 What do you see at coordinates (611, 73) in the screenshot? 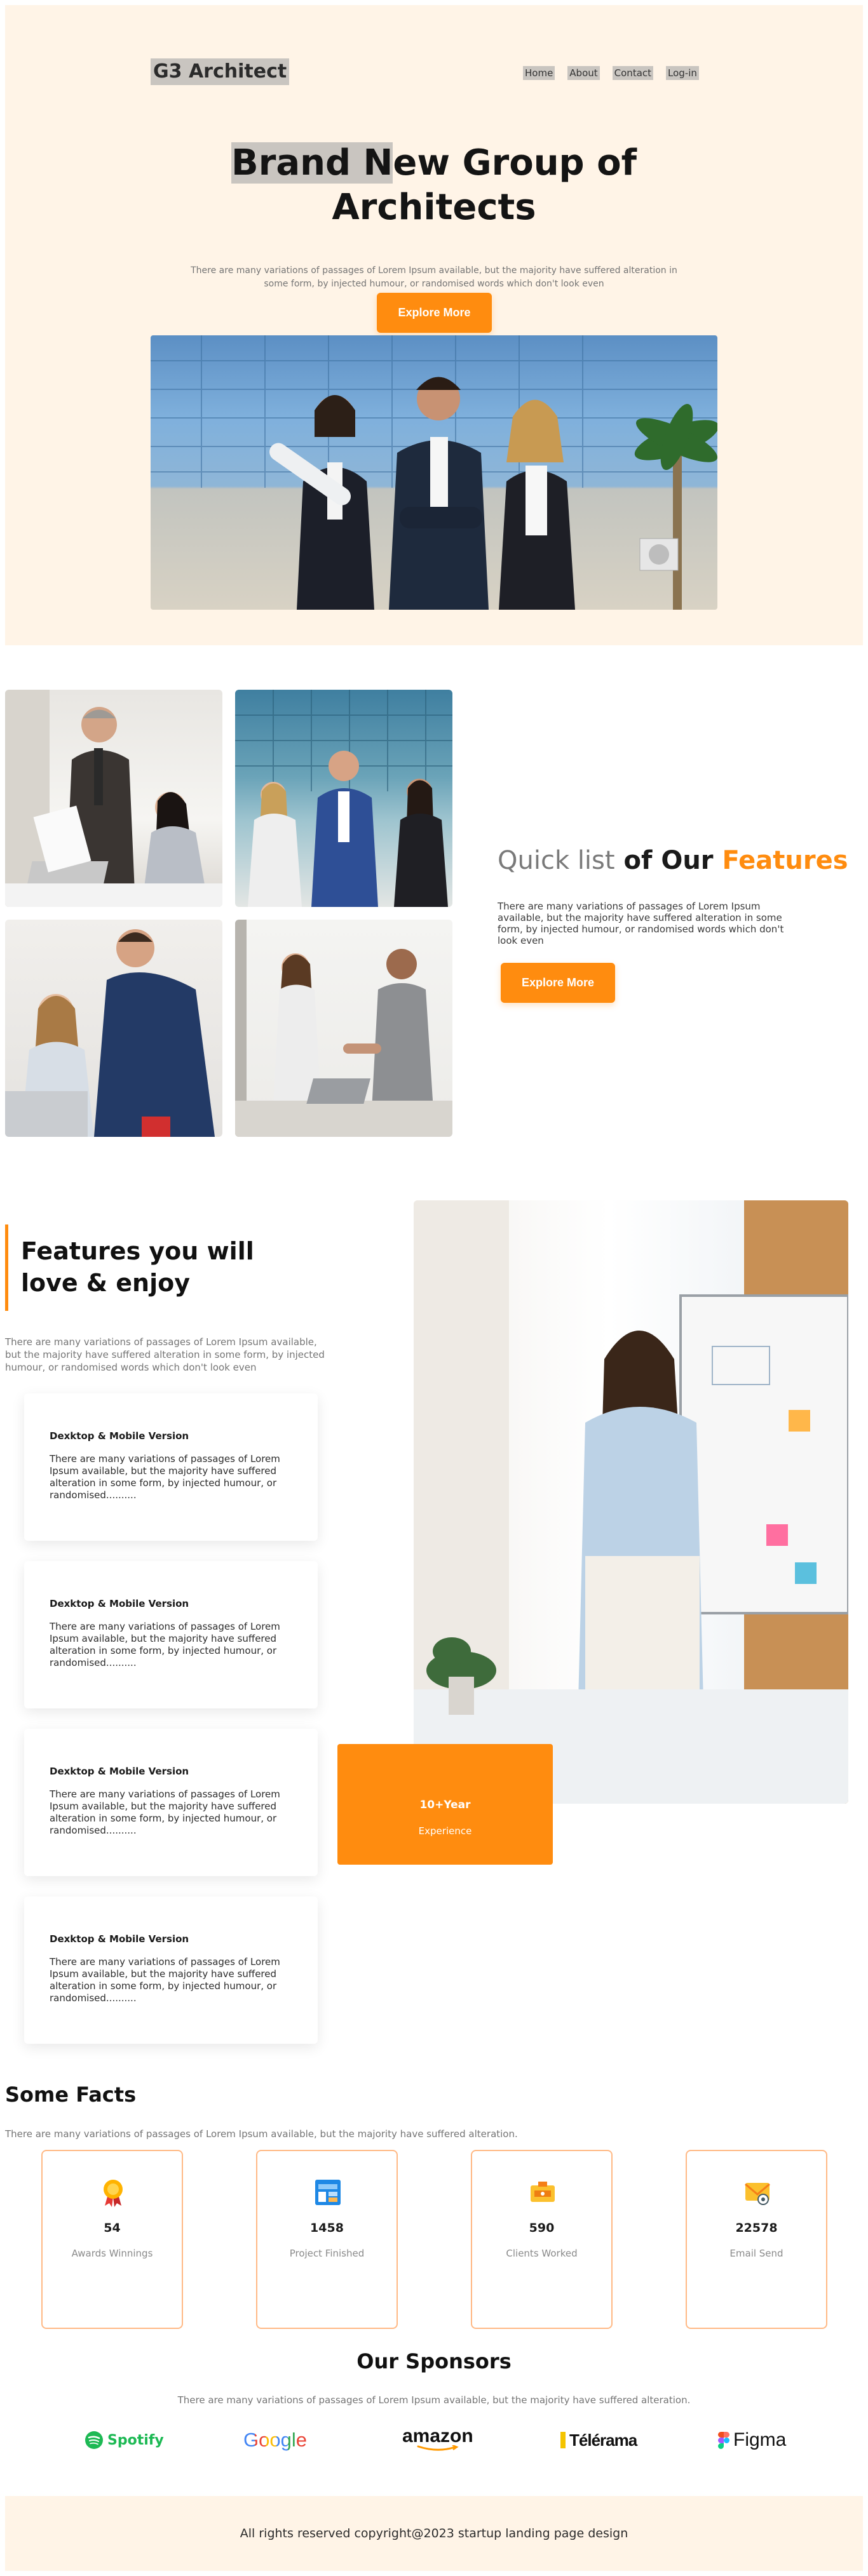
I see `main-nav: Home About Contact Log-in` at bounding box center [611, 73].